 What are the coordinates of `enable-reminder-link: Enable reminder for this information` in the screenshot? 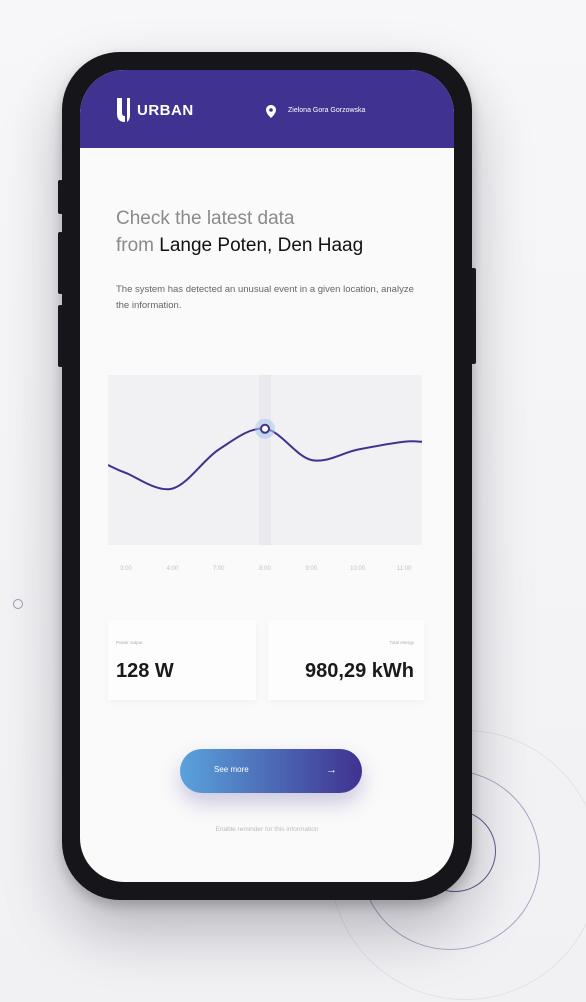 It's located at (267, 829).